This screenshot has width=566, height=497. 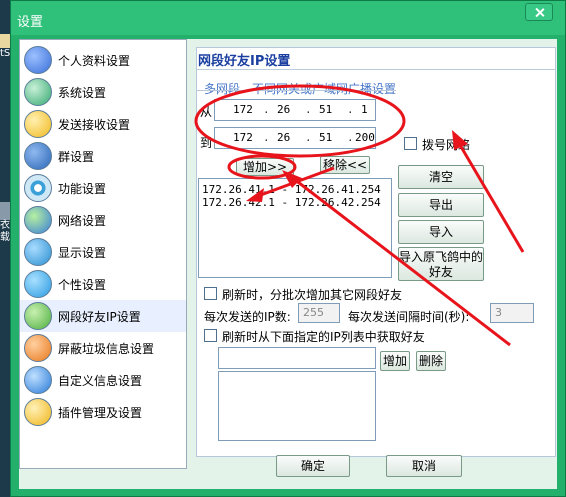 What do you see at coordinates (210, 293) in the screenshot?
I see `refresh-batch-checkbox` at bounding box center [210, 293].